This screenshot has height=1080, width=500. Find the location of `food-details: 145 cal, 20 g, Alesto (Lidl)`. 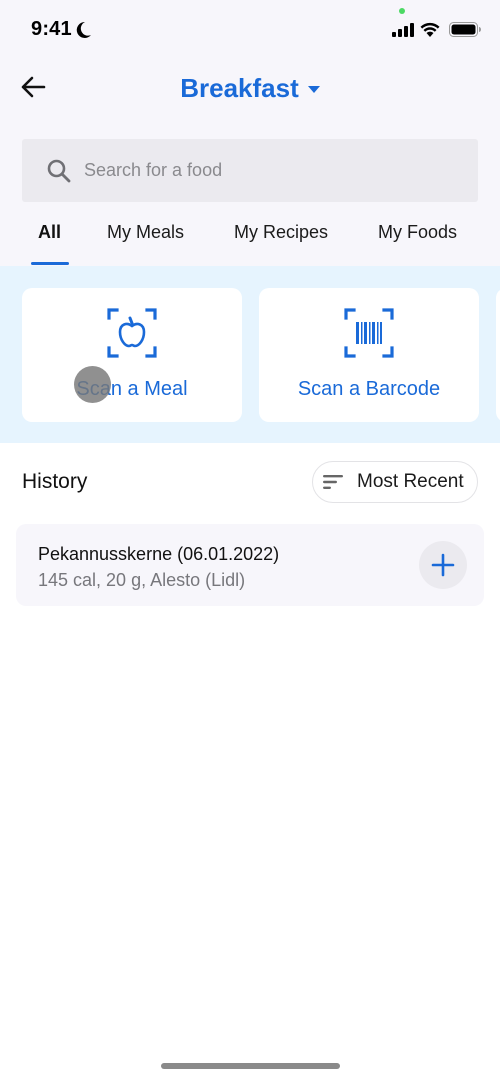

food-details: 145 cal, 20 g, Alesto (Lidl) is located at coordinates (142, 580).